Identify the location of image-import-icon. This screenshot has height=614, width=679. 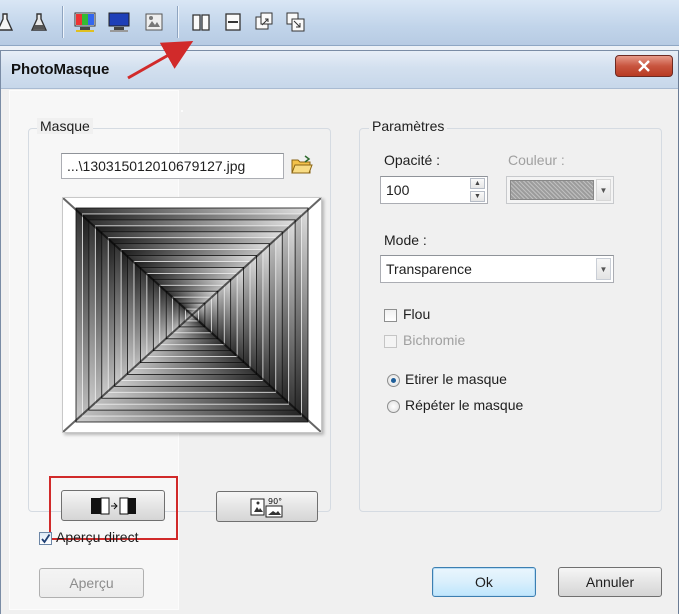
(295, 22).